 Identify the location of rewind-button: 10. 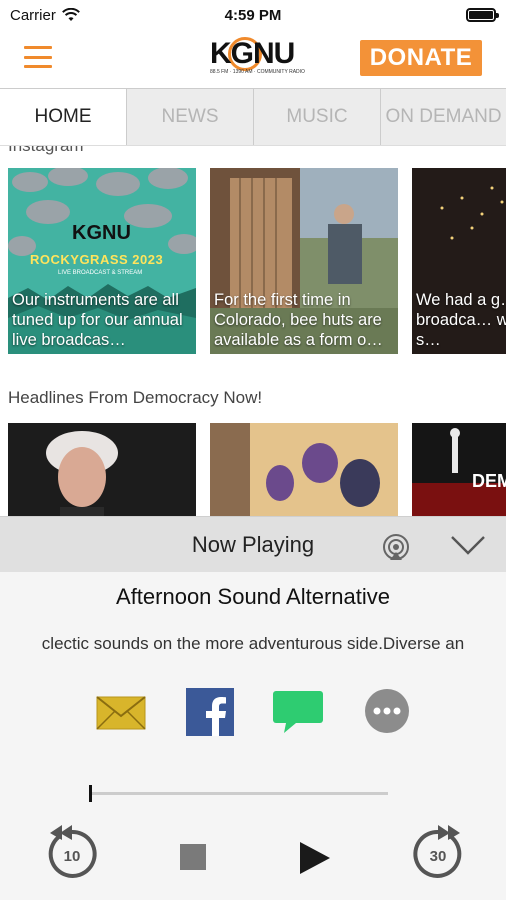
(72, 852).